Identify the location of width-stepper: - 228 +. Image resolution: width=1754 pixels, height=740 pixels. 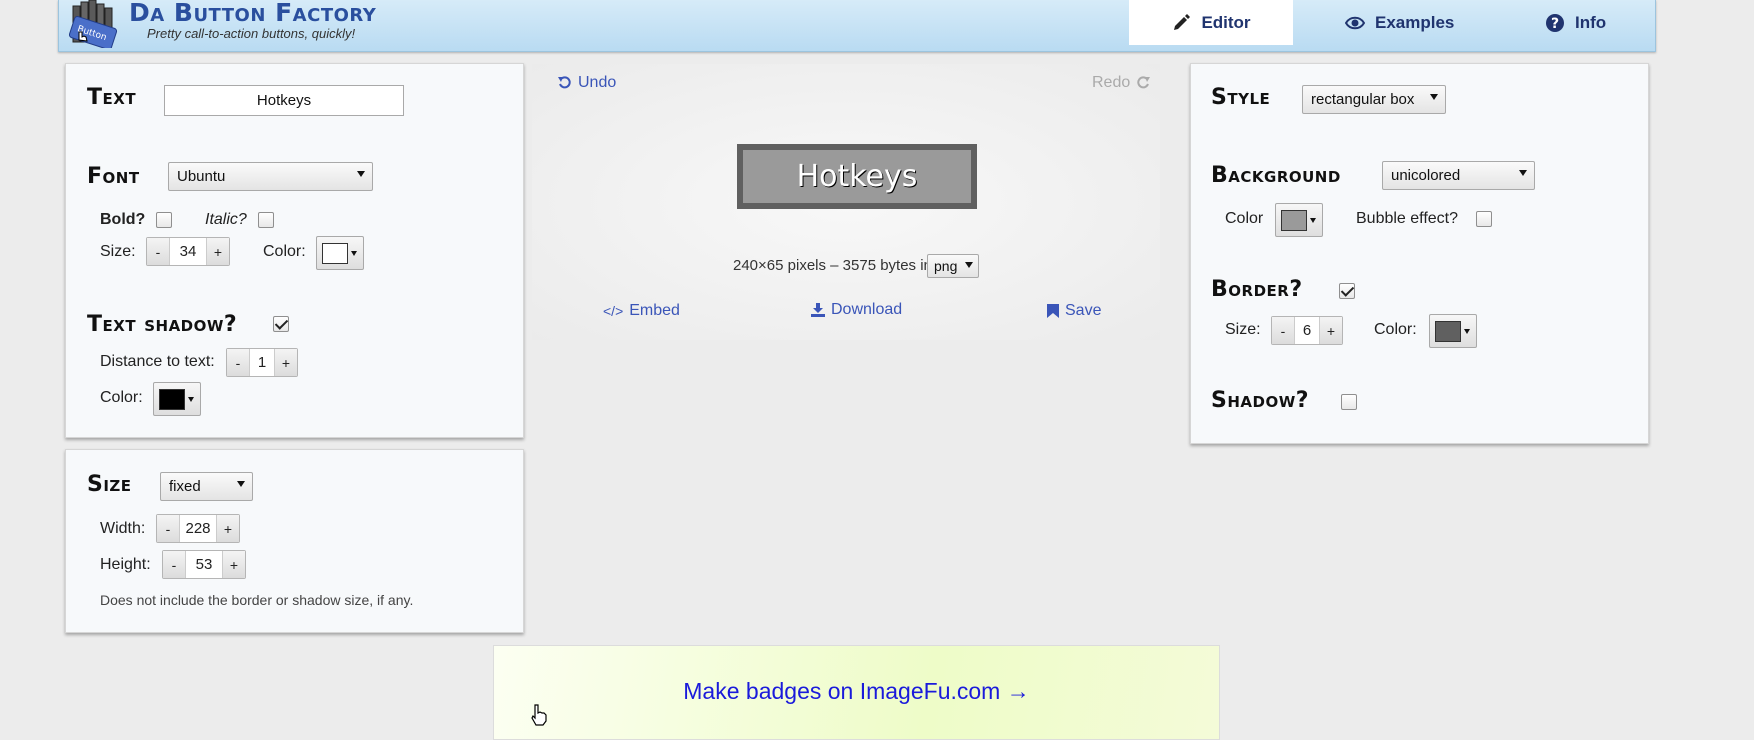
(198, 528).